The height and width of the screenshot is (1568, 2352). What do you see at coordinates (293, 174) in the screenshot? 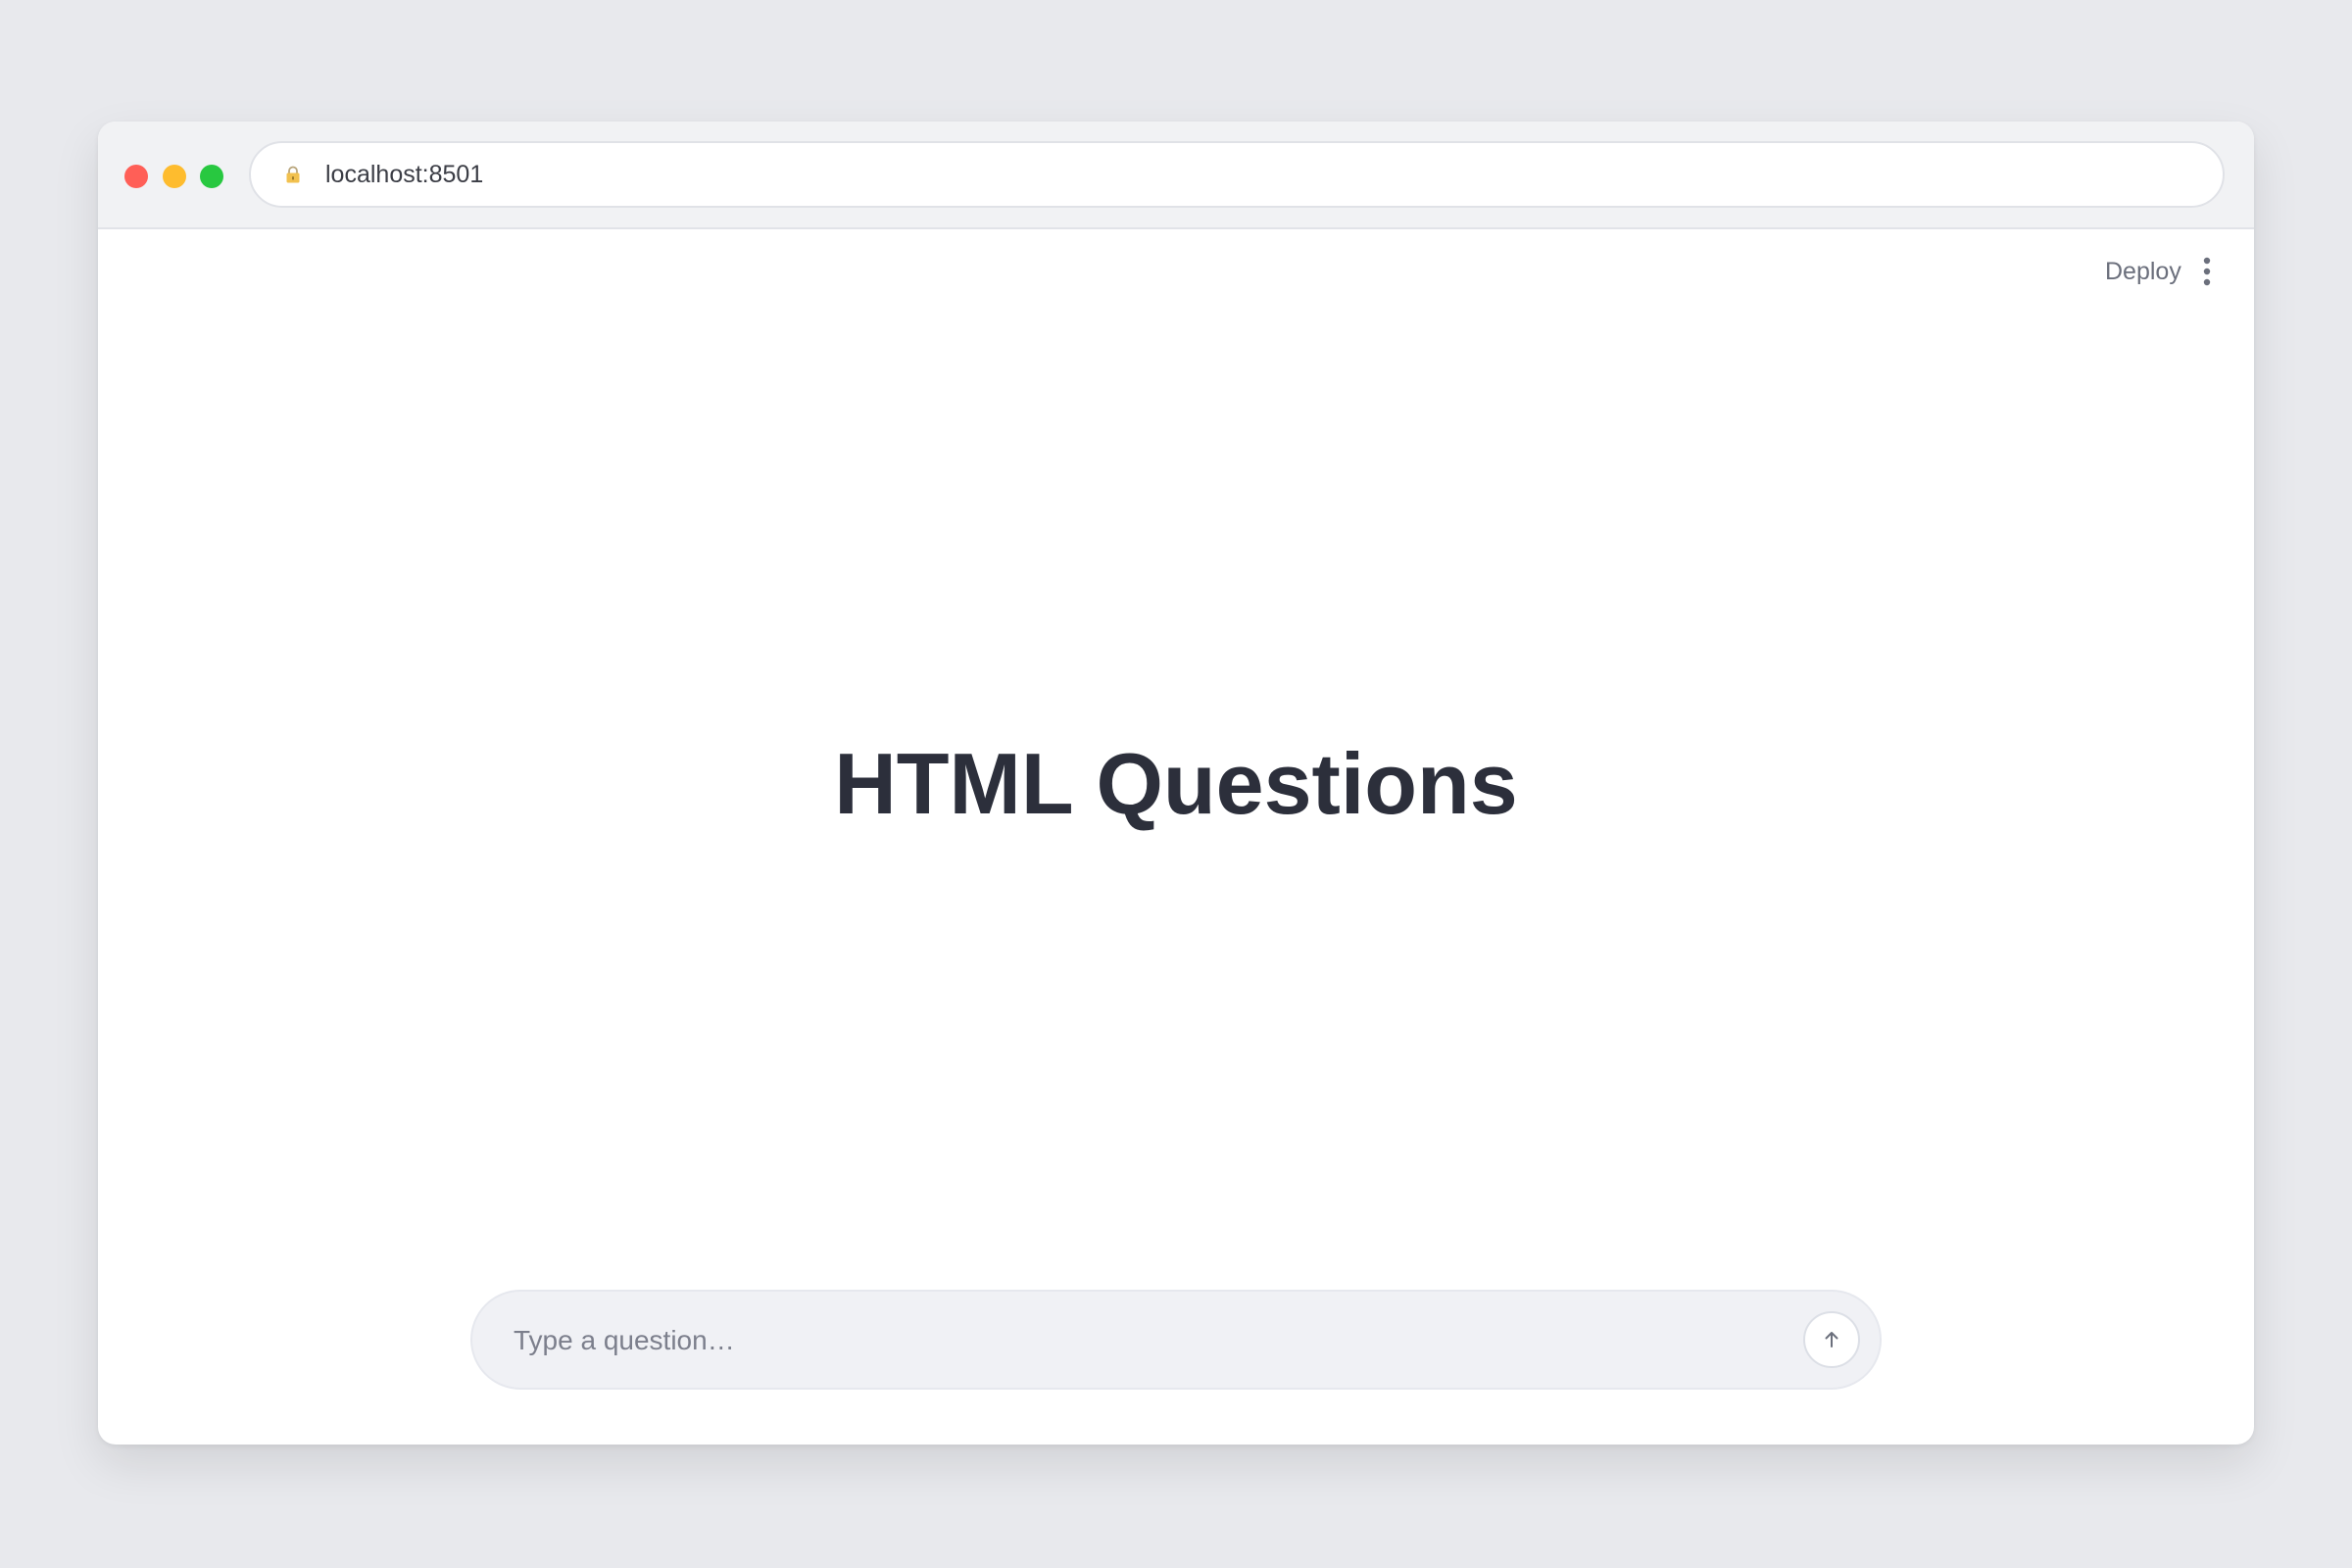
I see `lock-icon` at bounding box center [293, 174].